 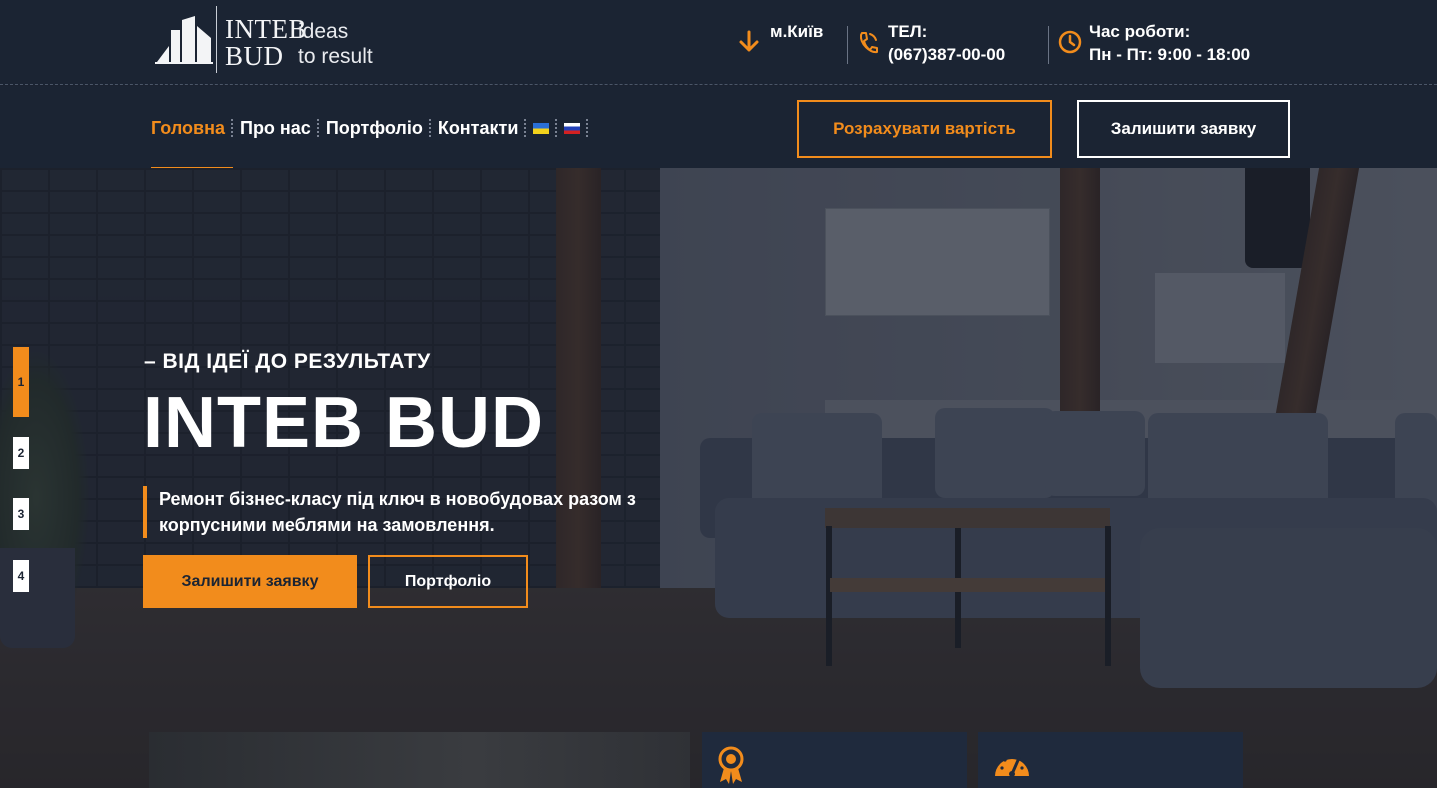 I want to click on leave-request-button: Залишити заявку, so click(x=1183, y=129).